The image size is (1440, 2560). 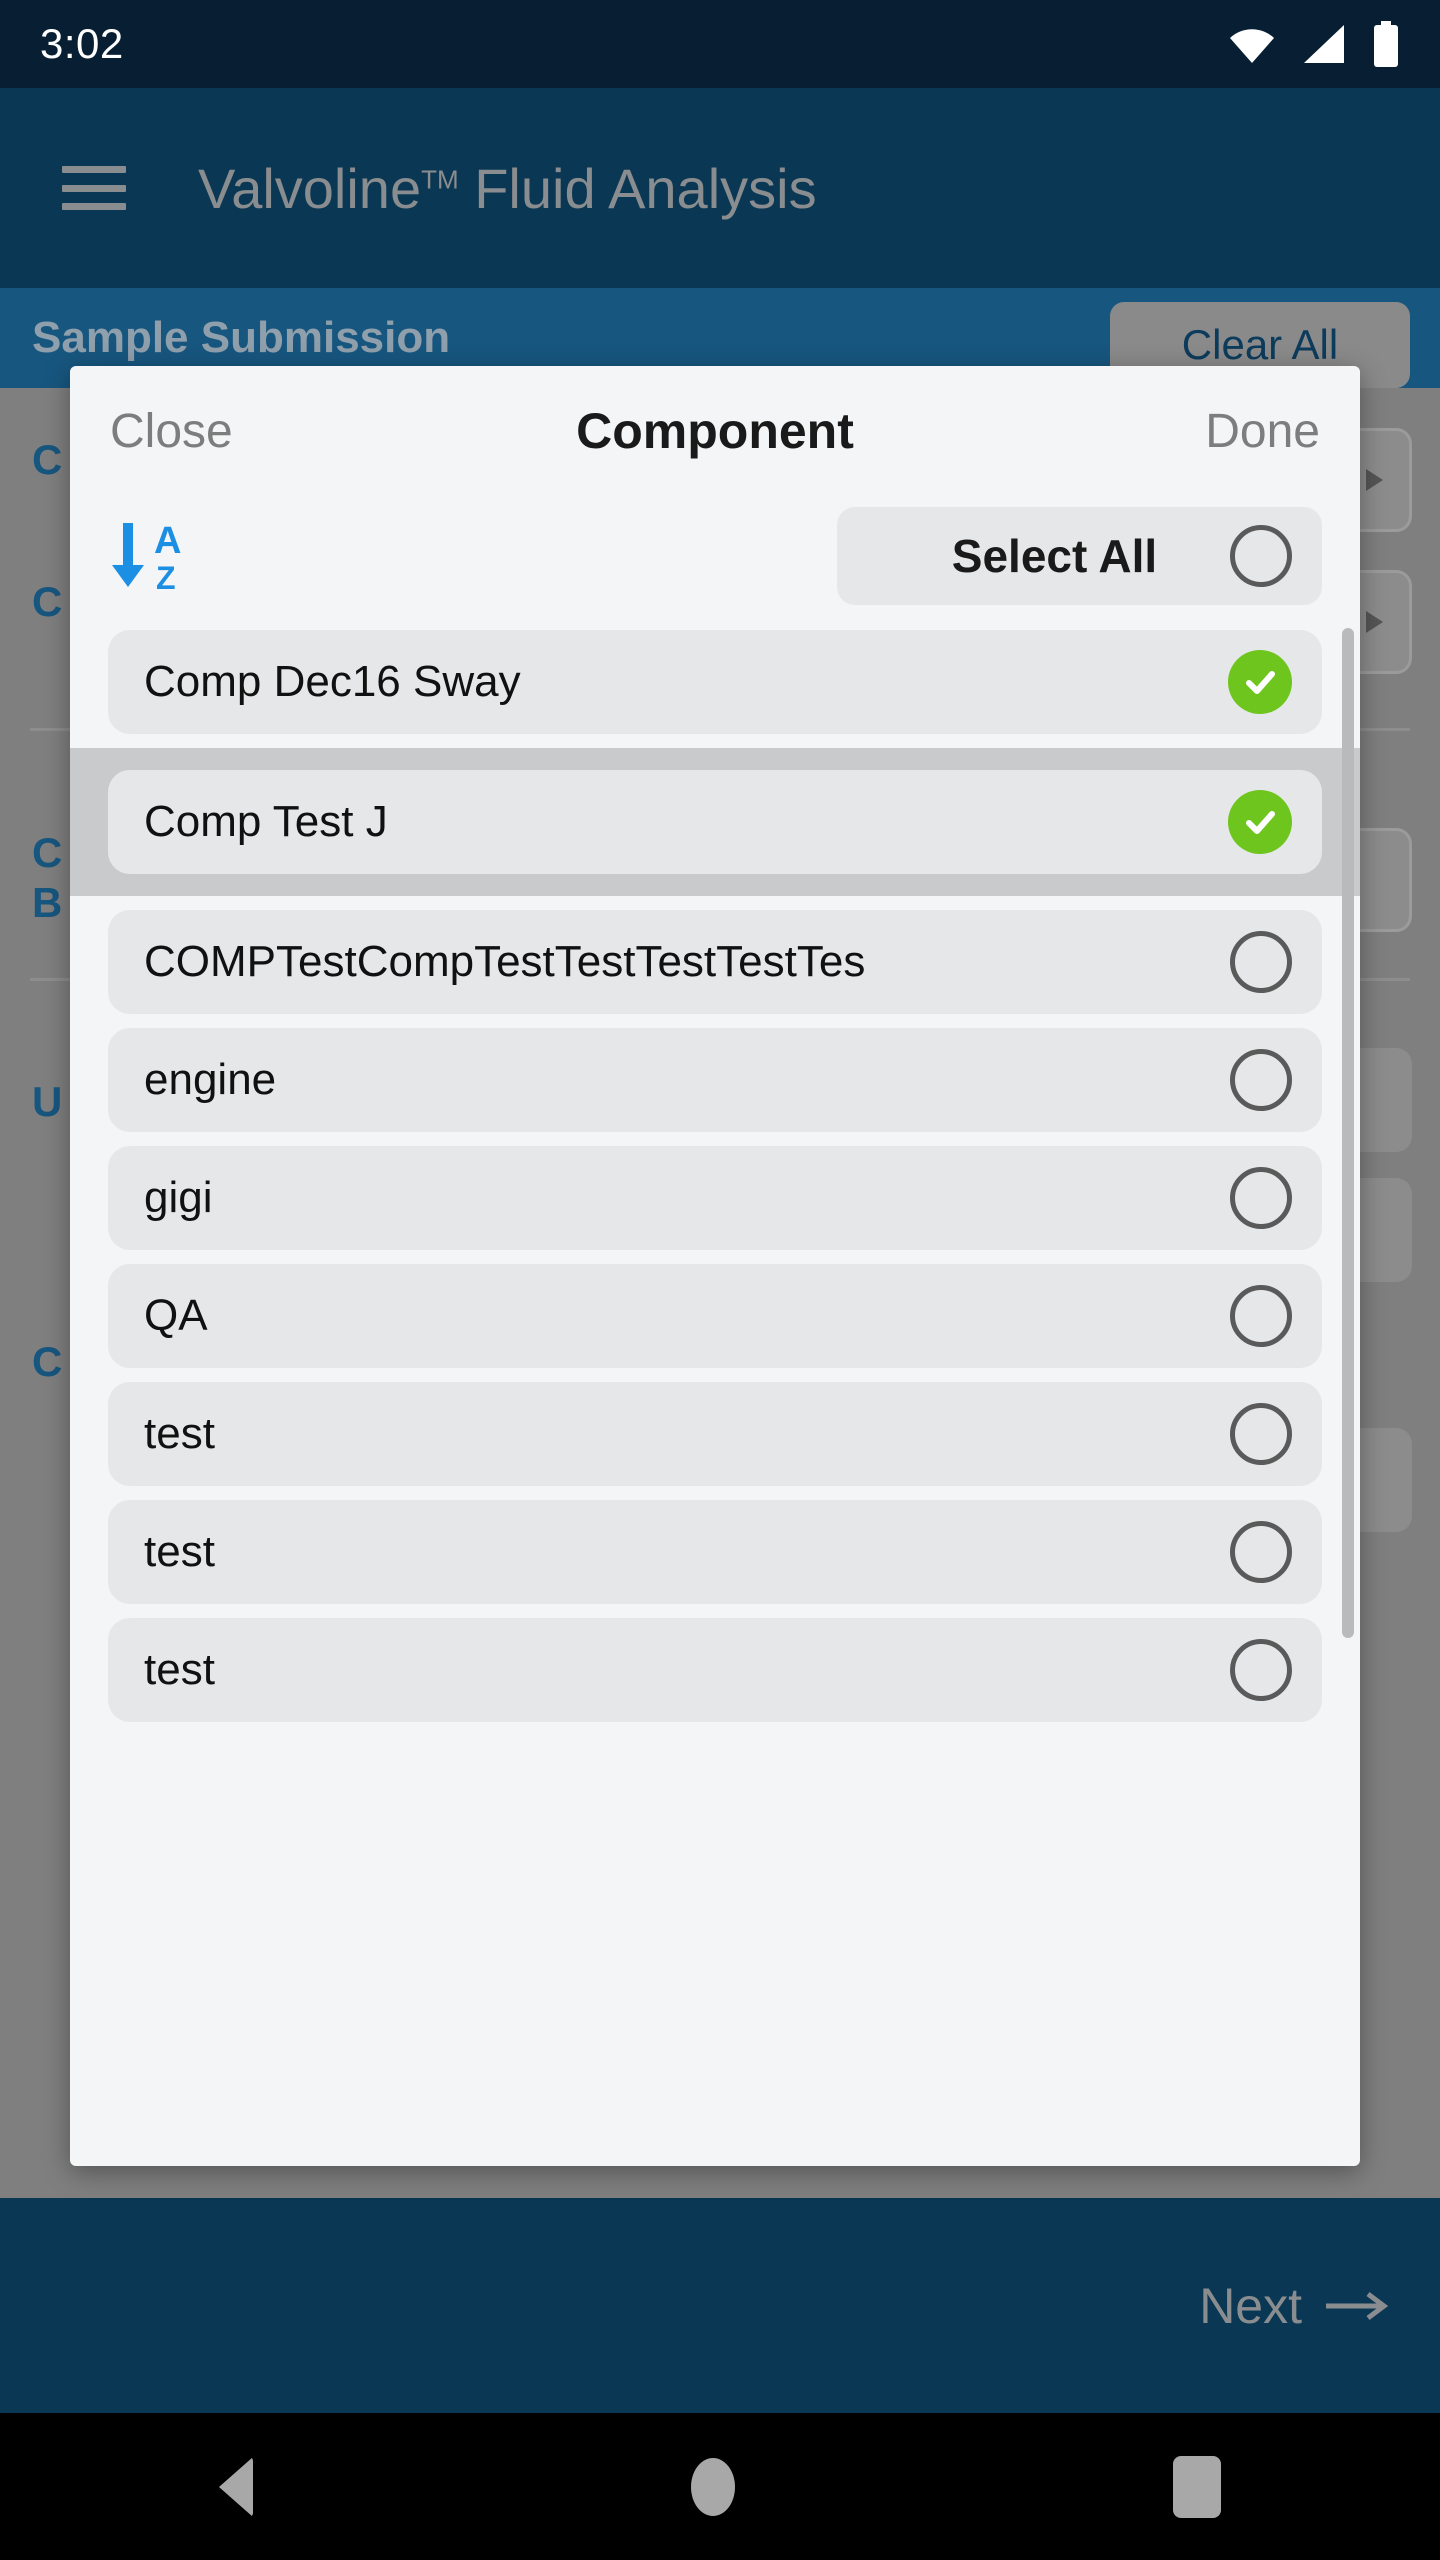 I want to click on list-item: engine, so click(x=715, y=1080).